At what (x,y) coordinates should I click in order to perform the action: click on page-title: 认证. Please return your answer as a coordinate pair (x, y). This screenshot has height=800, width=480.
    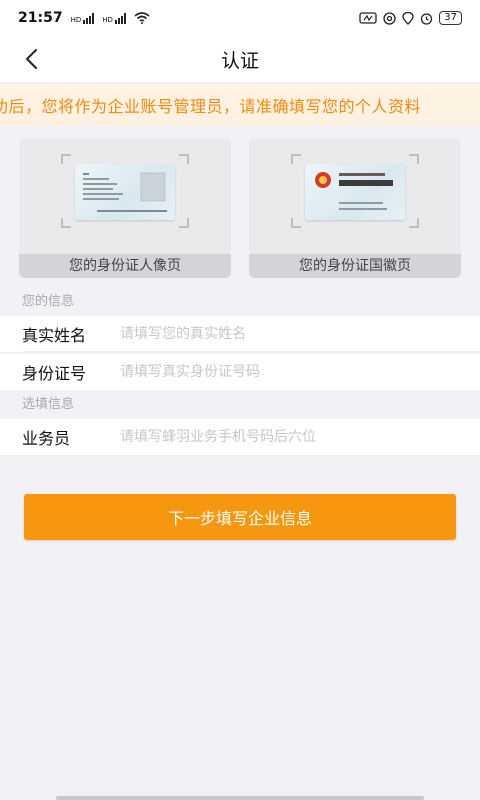
    Looking at the image, I should click on (239, 60).